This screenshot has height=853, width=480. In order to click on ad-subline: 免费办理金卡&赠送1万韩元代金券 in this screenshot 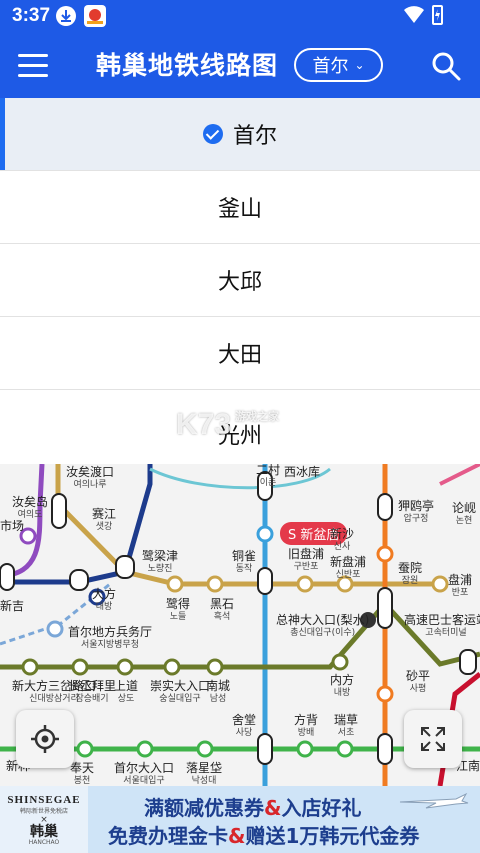, I will do `click(264, 836)`.